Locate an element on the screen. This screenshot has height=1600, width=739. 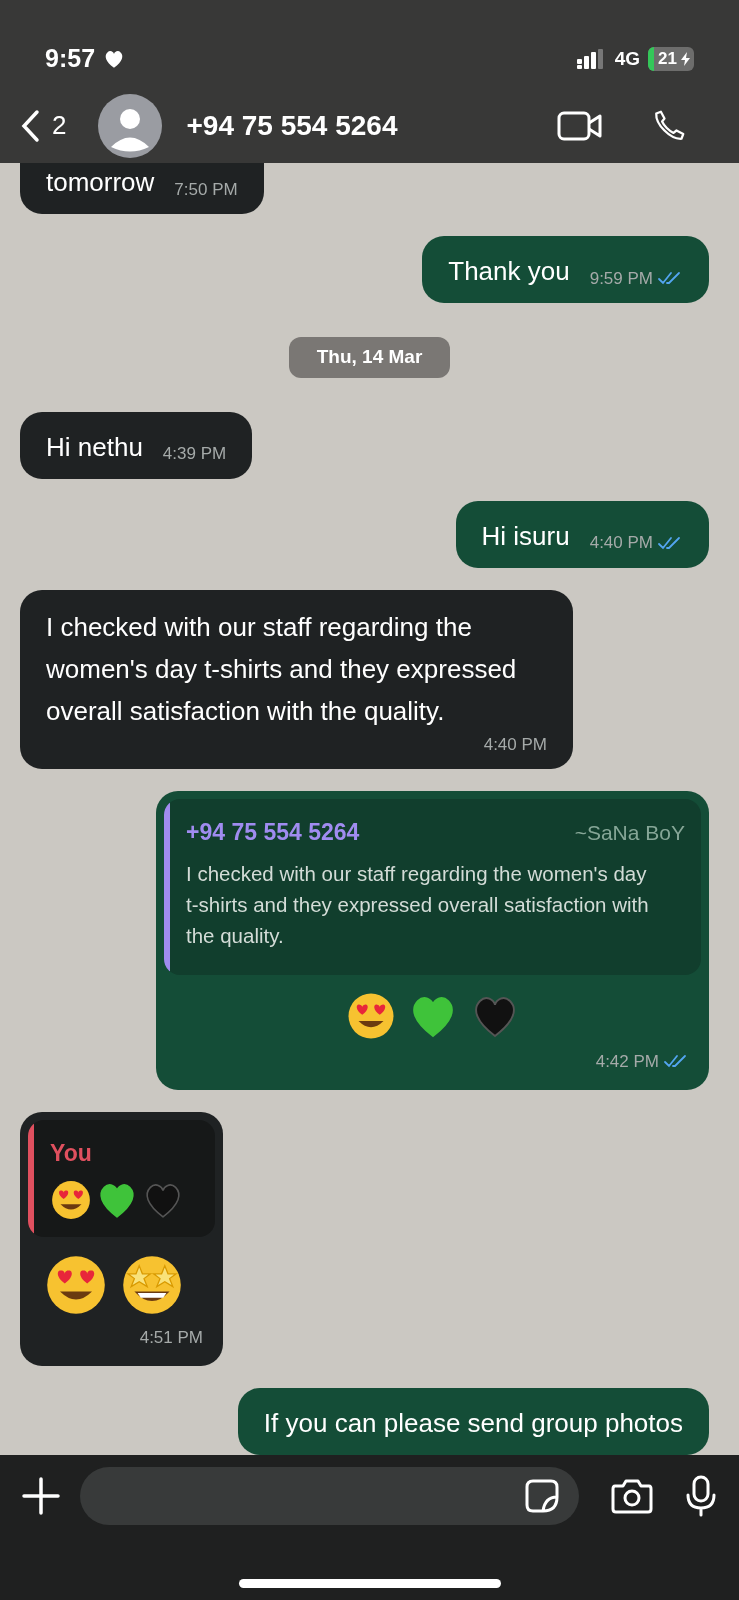
message-time: 7:50 PM is located at coordinates (206, 189).